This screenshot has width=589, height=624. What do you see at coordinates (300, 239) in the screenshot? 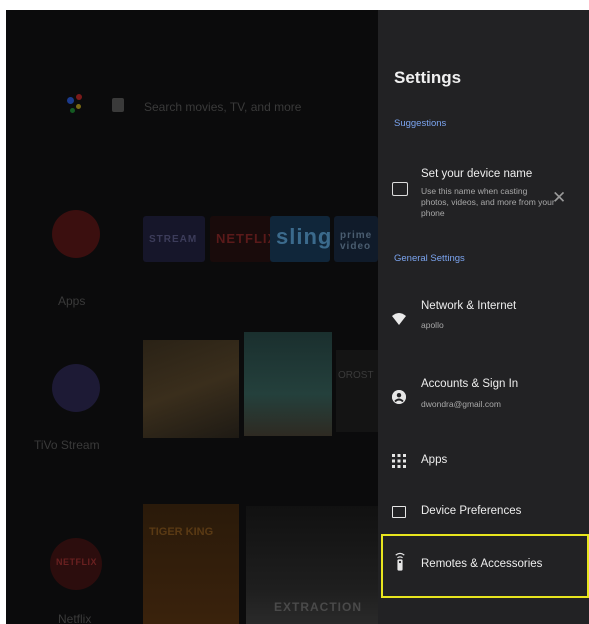
I see `app-tile-sling: sling` at bounding box center [300, 239].